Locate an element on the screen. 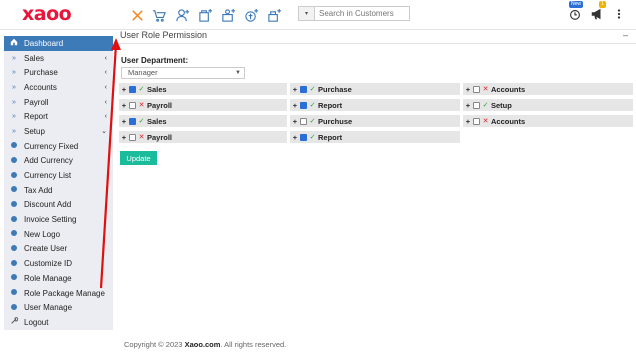  footer-brand: Xaoo.com is located at coordinates (203, 344).